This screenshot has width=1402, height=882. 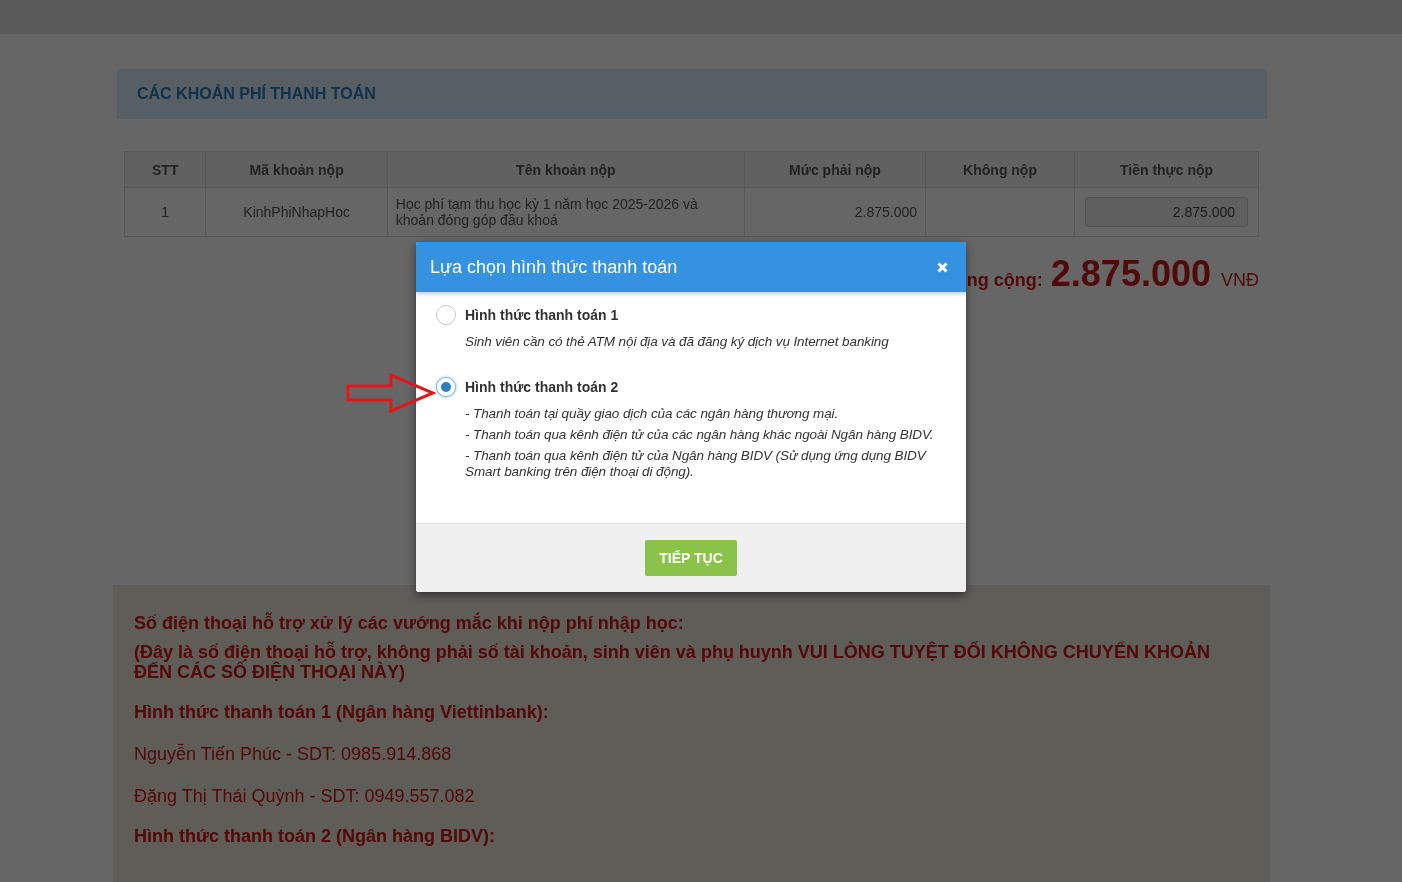 What do you see at coordinates (554, 267) in the screenshot?
I see `dialog-title: Lựa chọn hình thức thanh toán` at bounding box center [554, 267].